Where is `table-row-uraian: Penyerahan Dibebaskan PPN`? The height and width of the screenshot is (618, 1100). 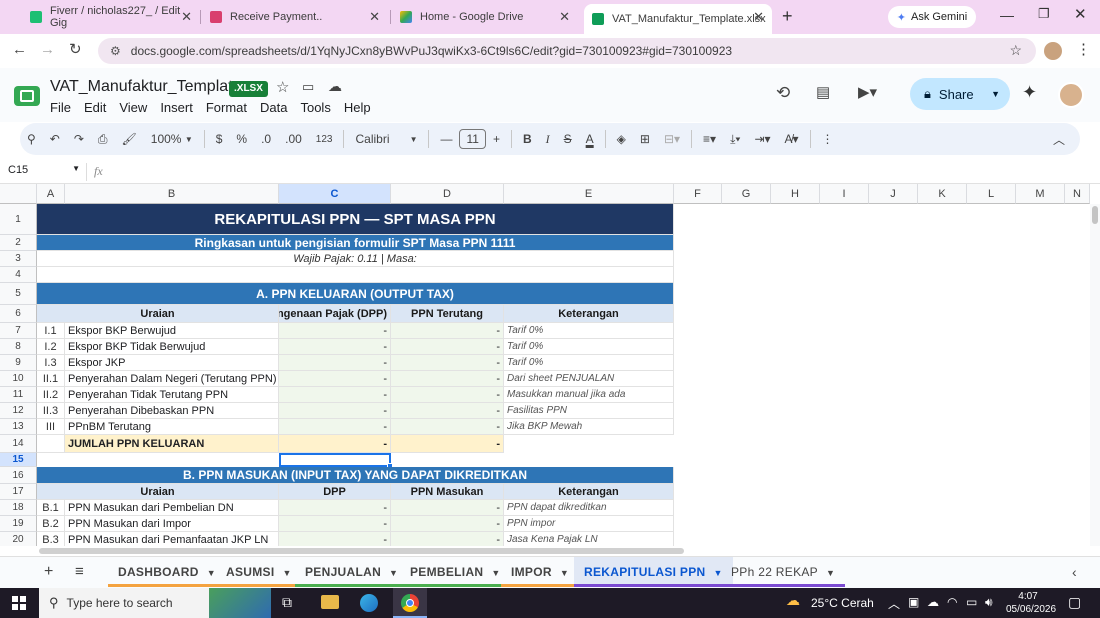 table-row-uraian: Penyerahan Dibebaskan PPN is located at coordinates (172, 411).